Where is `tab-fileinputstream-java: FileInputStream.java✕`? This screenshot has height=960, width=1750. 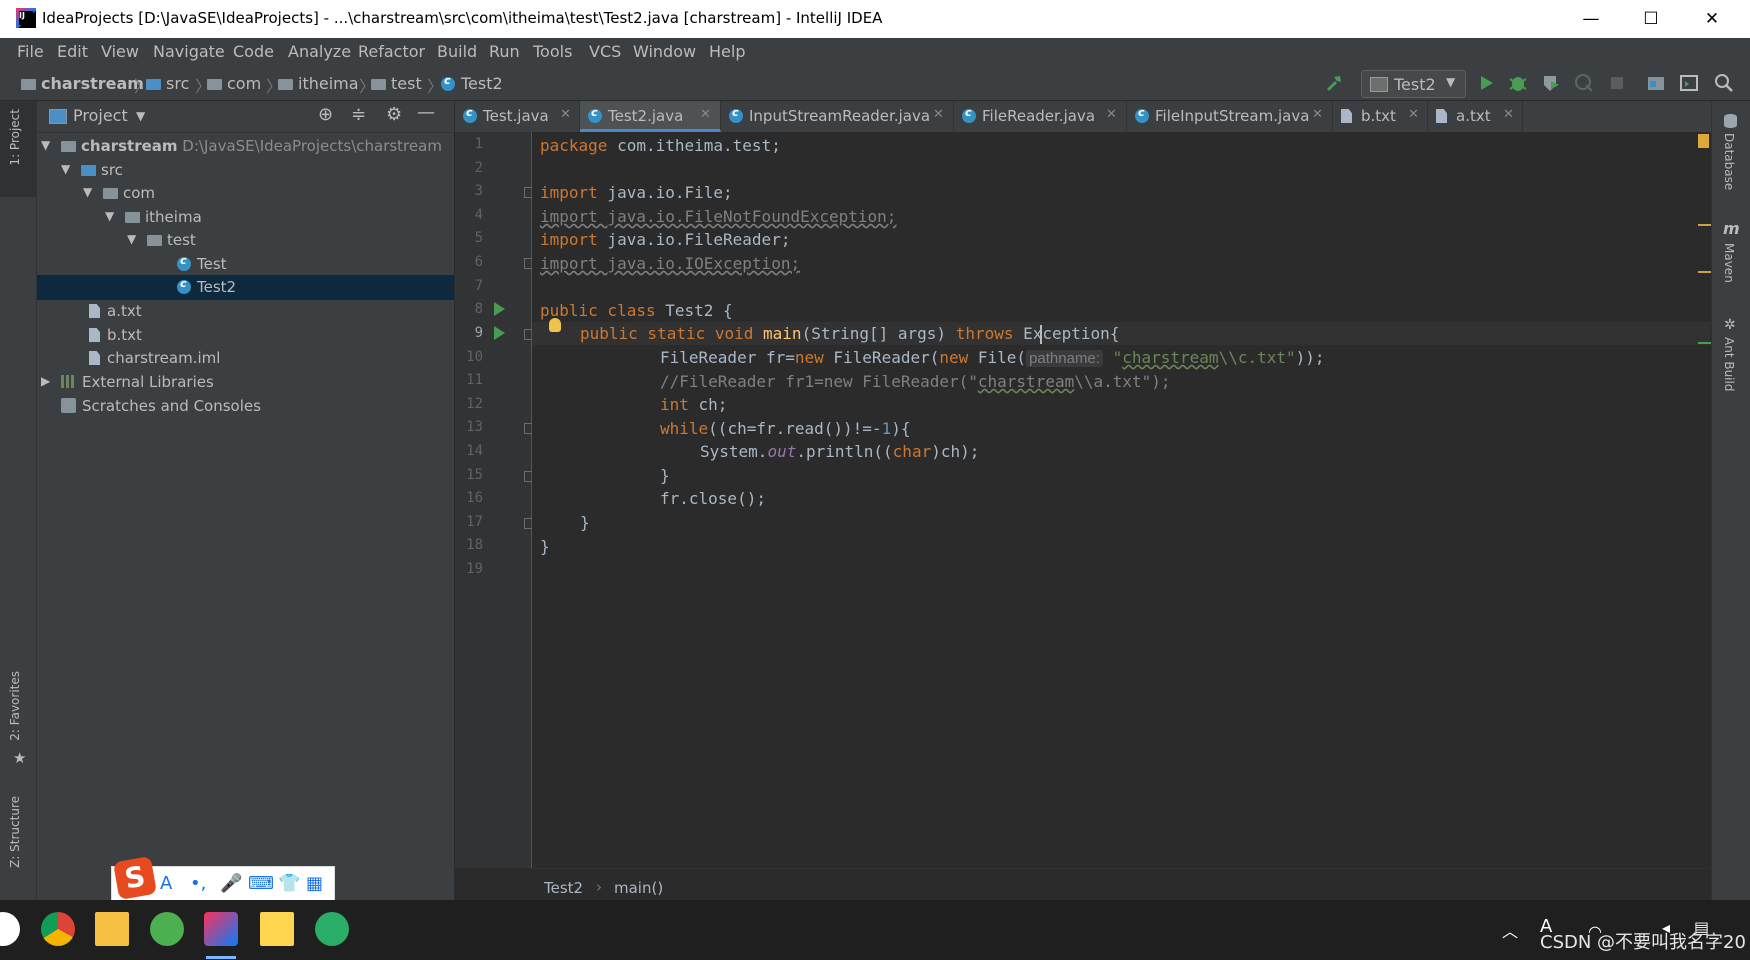
tab-fileinputstream-java: FileInputStream.java✕ is located at coordinates (1230, 116).